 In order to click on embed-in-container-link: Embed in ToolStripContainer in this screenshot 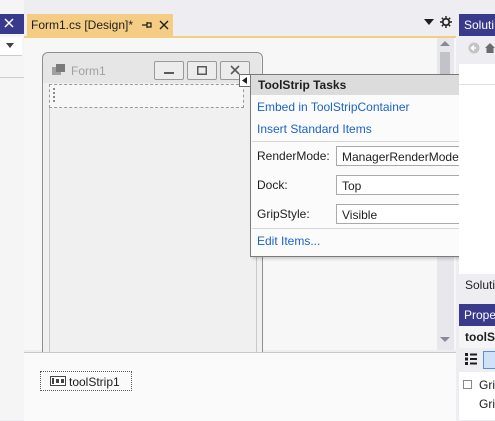, I will do `click(333, 107)`.